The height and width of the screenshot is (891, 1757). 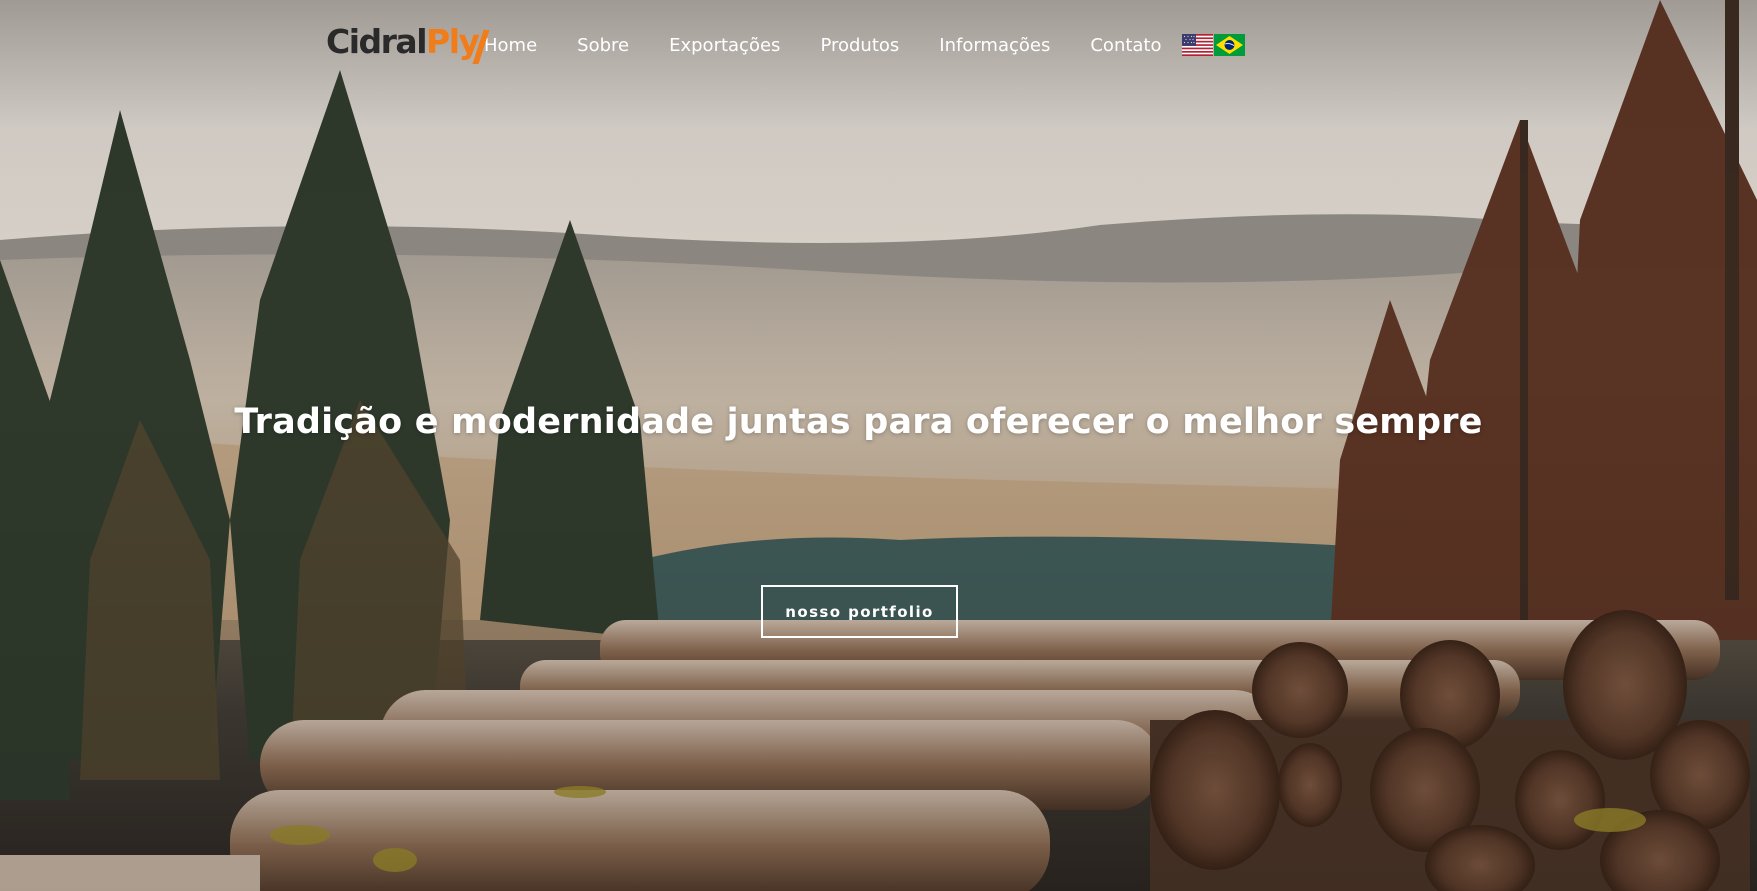 I want to click on us-flag-icon, so click(x=1197, y=45).